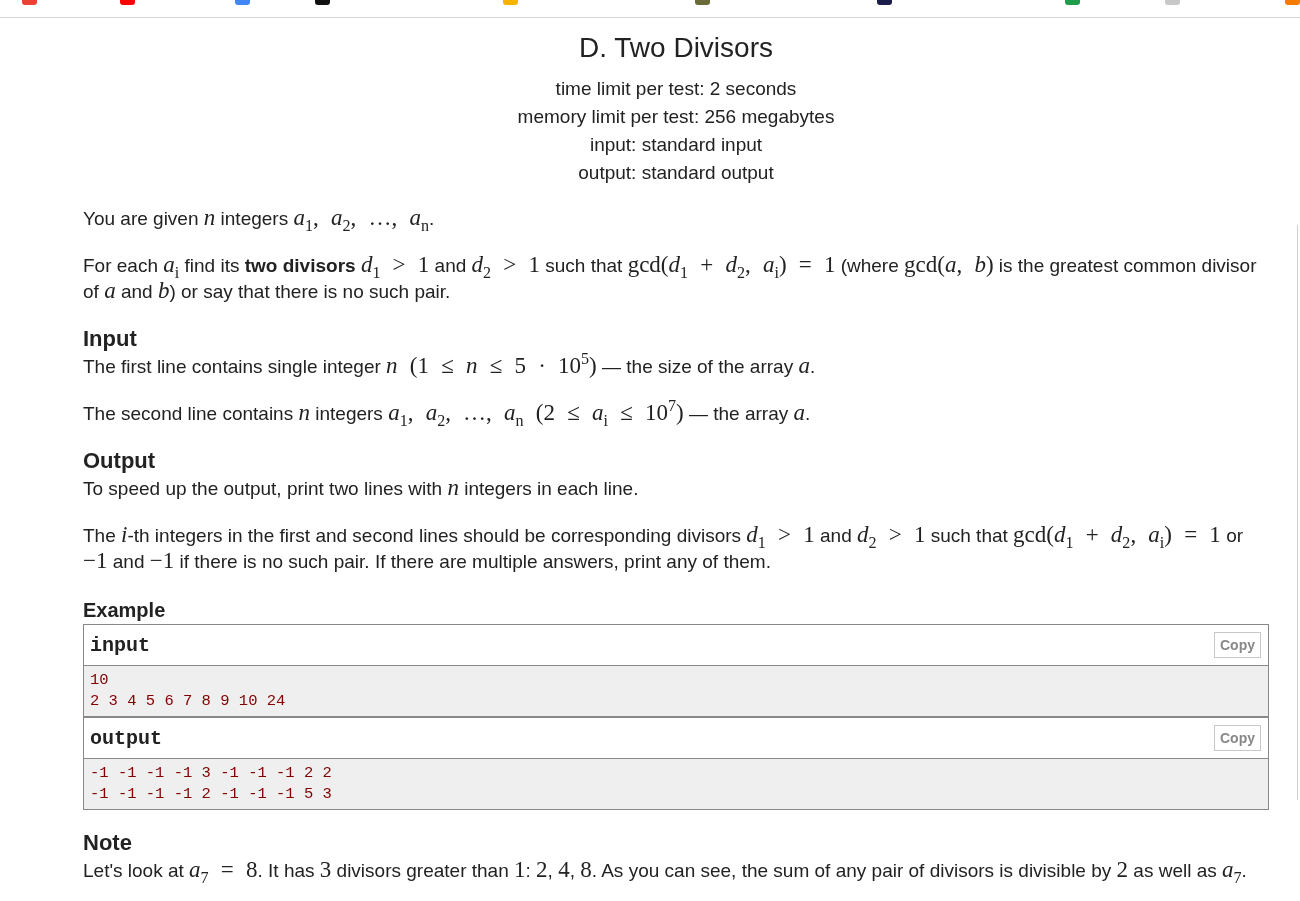 The width and height of the screenshot is (1300, 901). Describe the element at coordinates (120, 645) in the screenshot. I see `sample-heading: input` at that location.